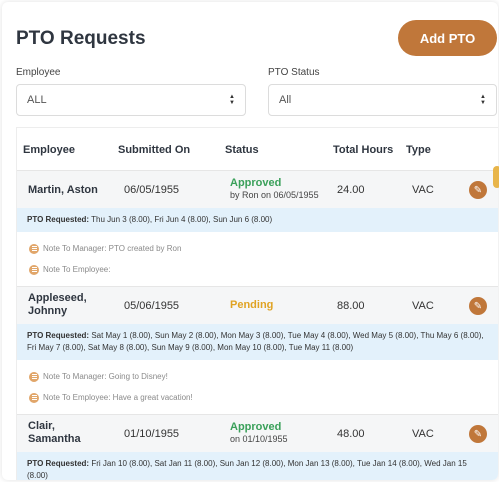  What do you see at coordinates (363, 150) in the screenshot?
I see `col-hours: Total Hours` at bounding box center [363, 150].